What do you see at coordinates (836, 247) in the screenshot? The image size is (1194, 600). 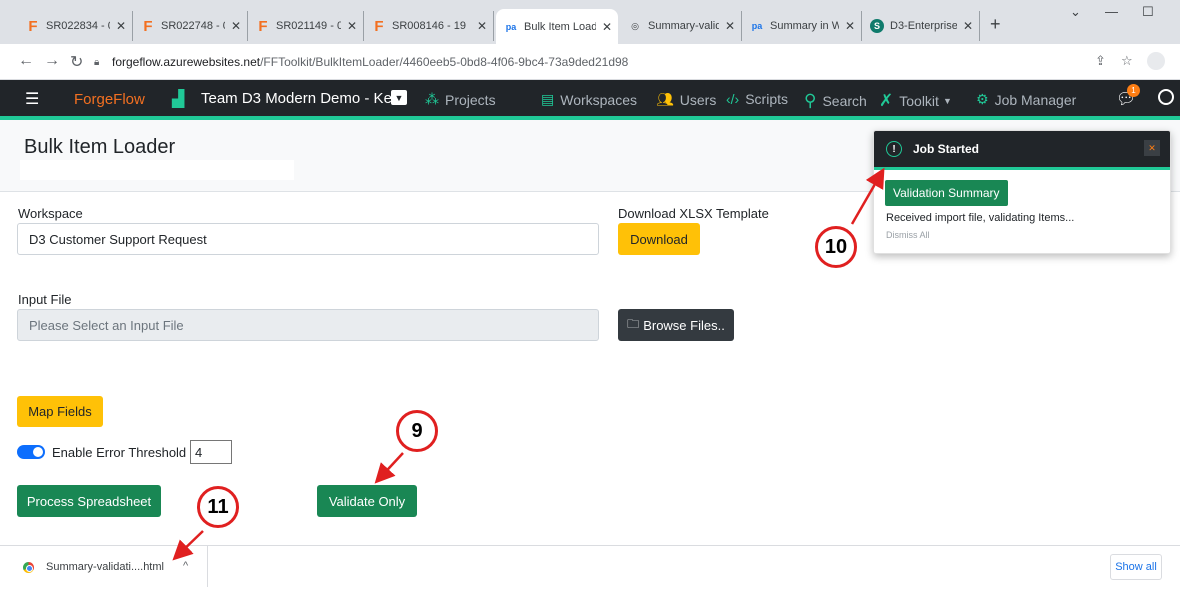 I see `callout-step-10: 10` at bounding box center [836, 247].